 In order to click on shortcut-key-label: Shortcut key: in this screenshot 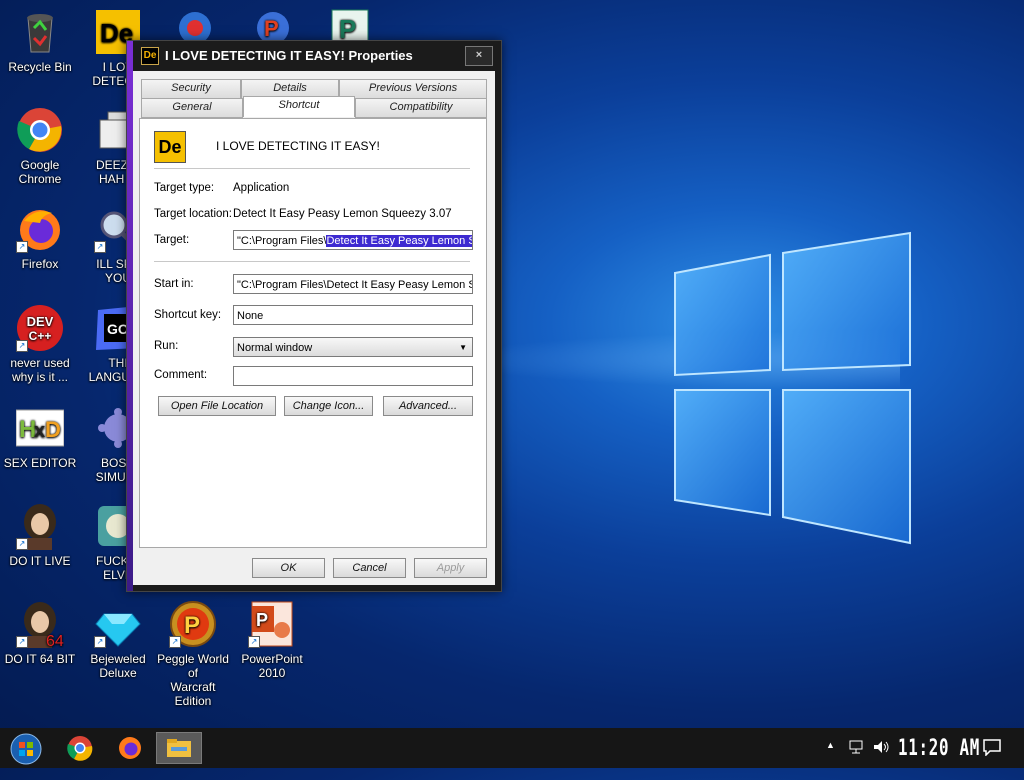, I will do `click(188, 315)`.